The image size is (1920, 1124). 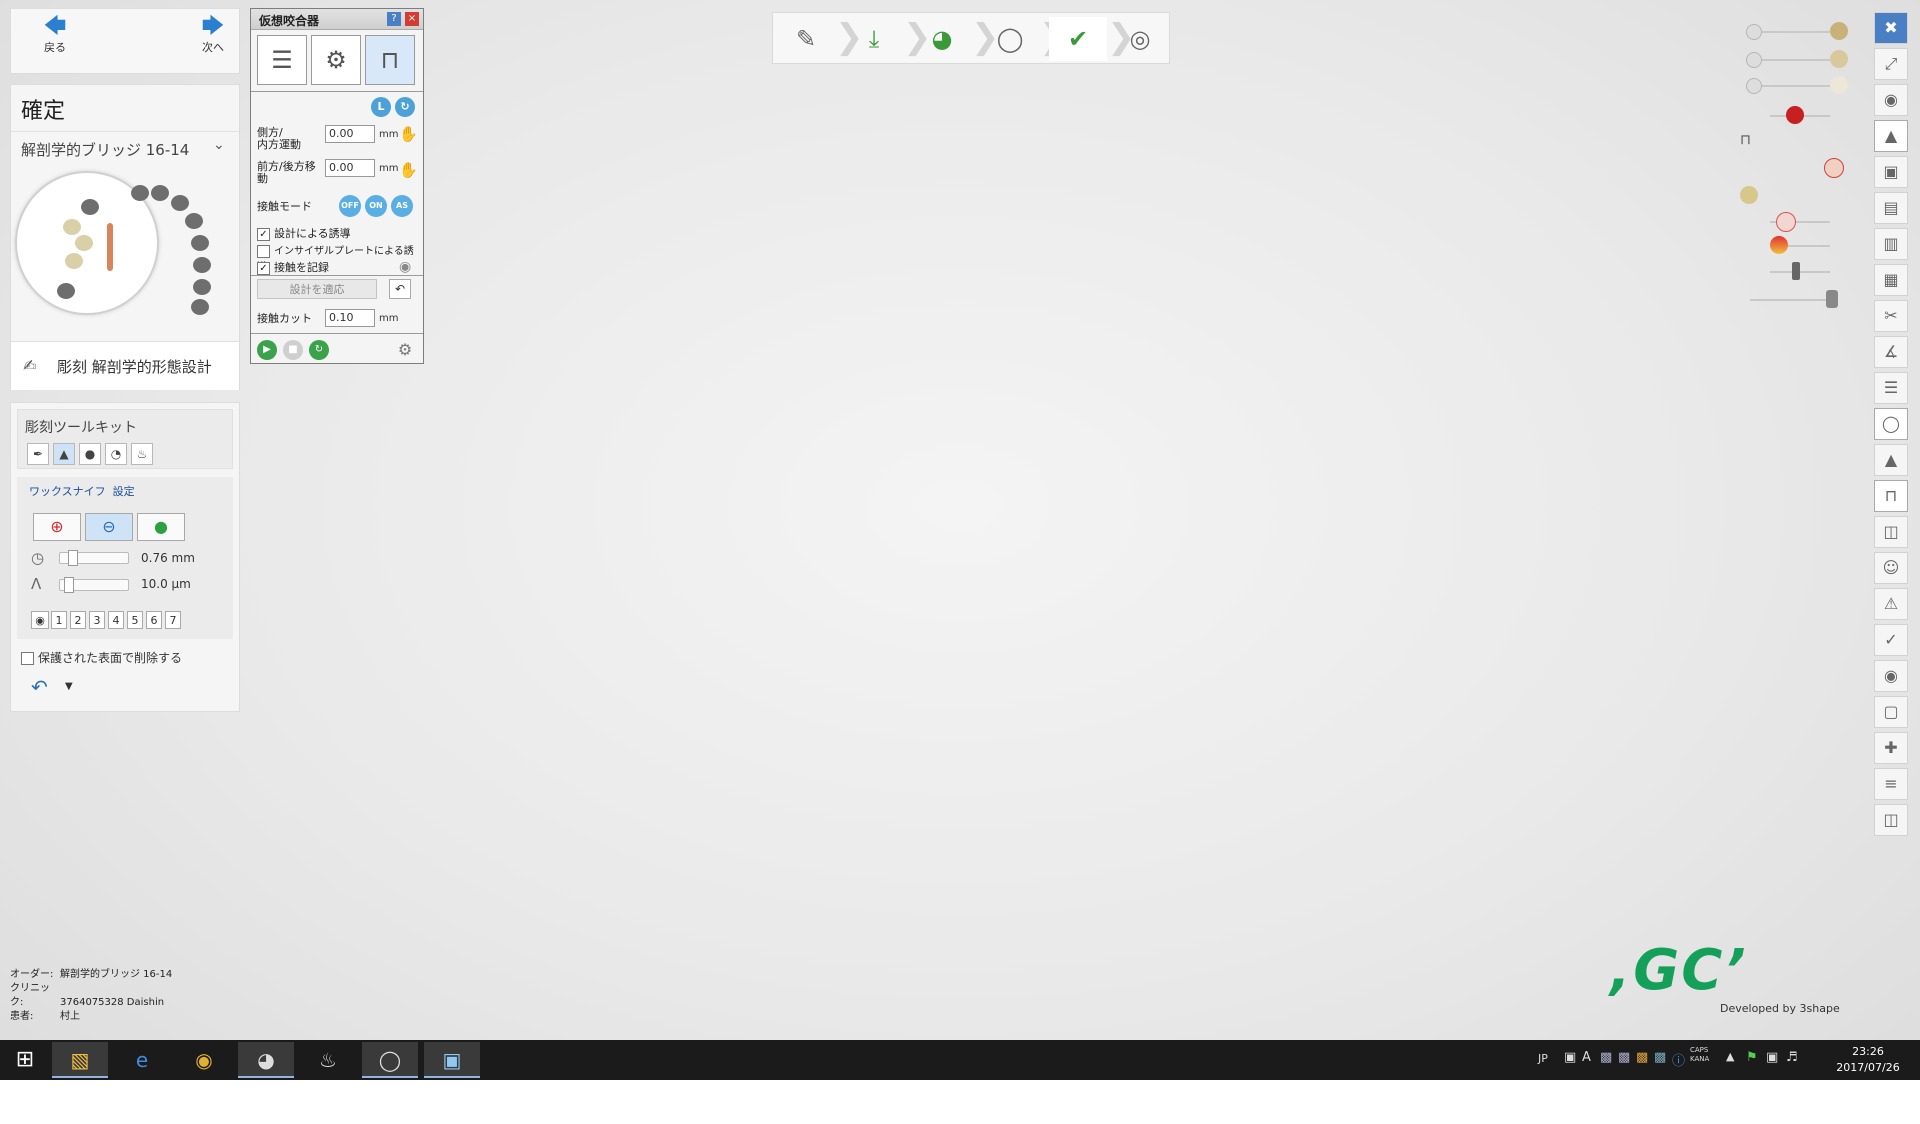 What do you see at coordinates (1891, 388) in the screenshot?
I see `material-button: ☰` at bounding box center [1891, 388].